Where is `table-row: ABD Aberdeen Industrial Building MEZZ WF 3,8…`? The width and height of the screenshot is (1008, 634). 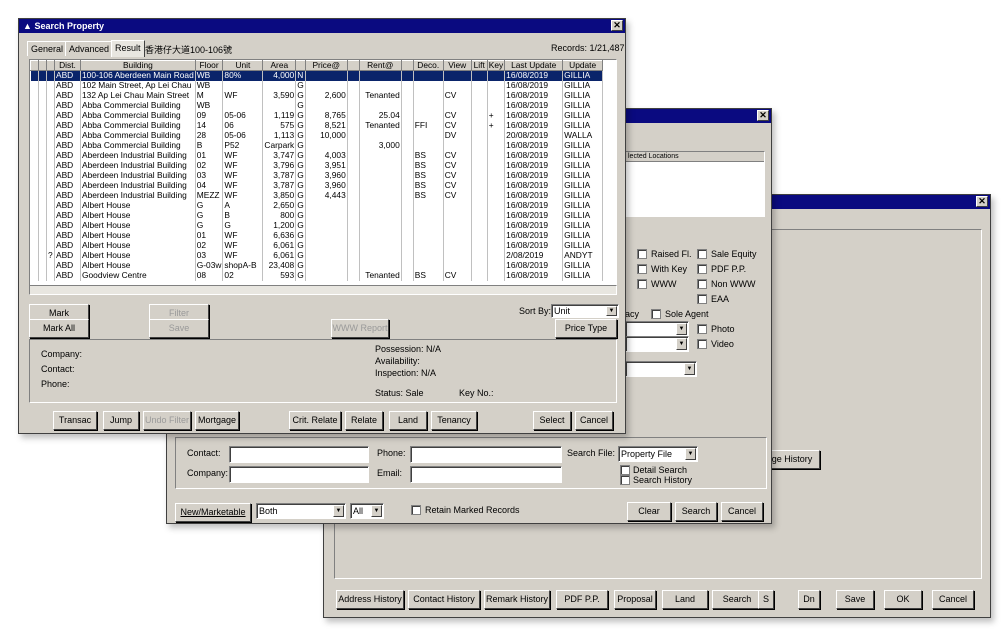
table-row: ABD Aberdeen Industrial Building MEZZ WF 3,8… is located at coordinates (317, 195).